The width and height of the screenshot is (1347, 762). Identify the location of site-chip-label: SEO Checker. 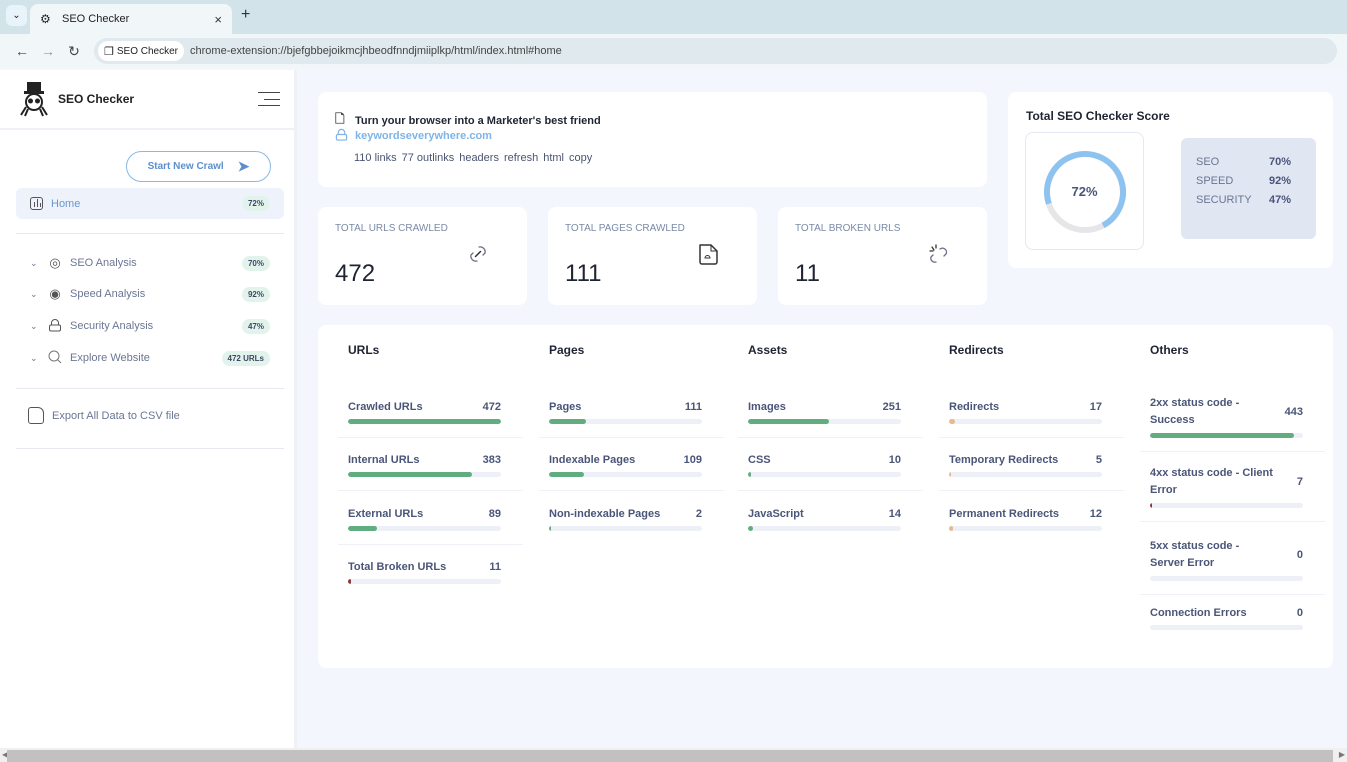
(147, 51).